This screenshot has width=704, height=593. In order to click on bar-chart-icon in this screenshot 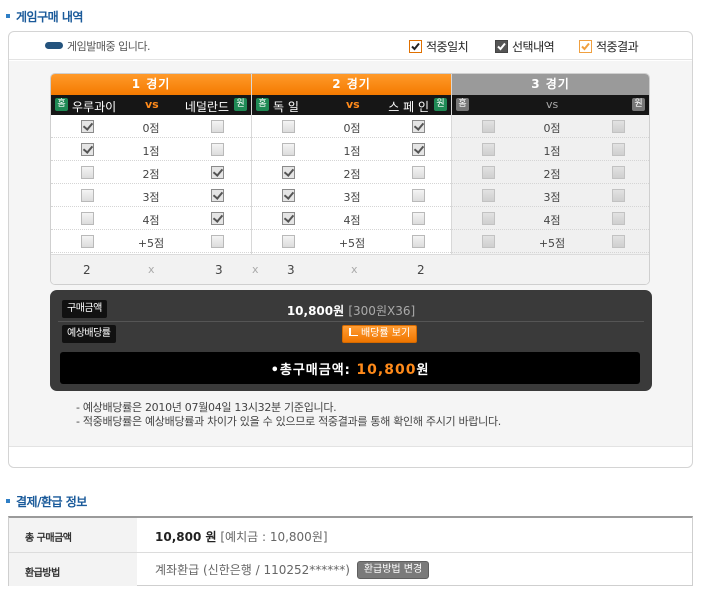, I will do `click(353, 332)`.